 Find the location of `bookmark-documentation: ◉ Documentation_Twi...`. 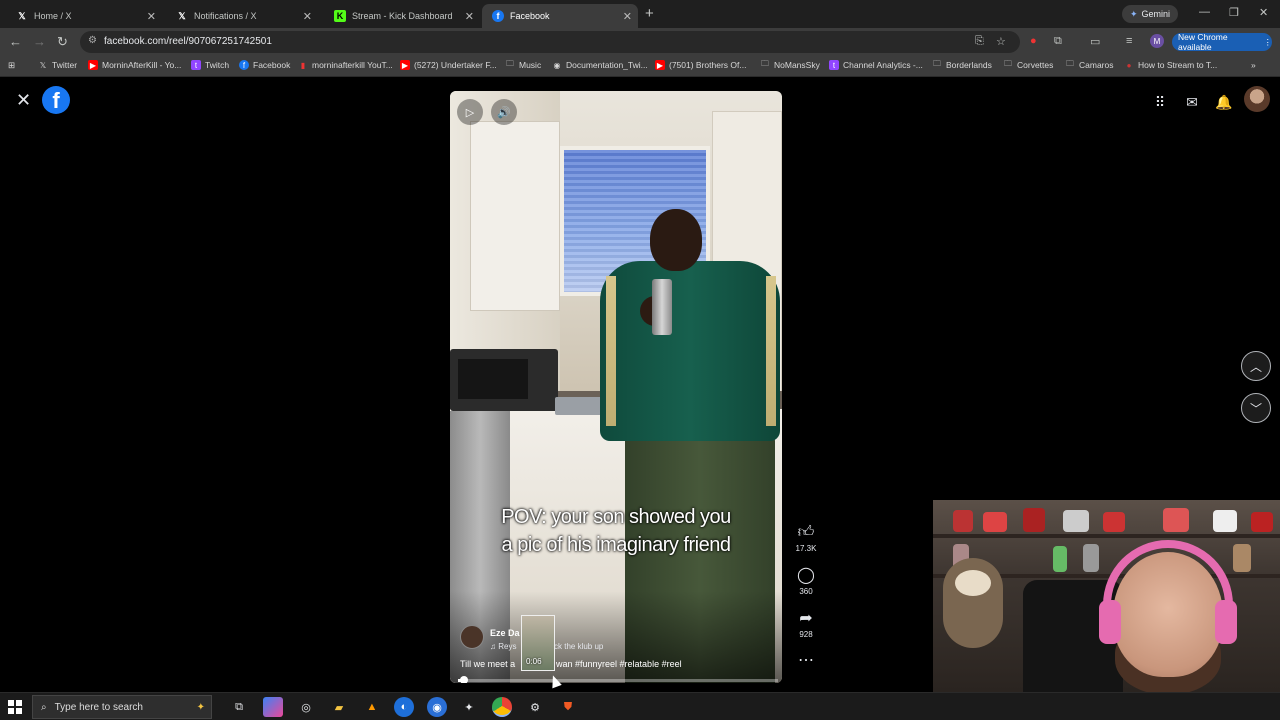

bookmark-documentation: ◉ Documentation_Twi... is located at coordinates (600, 65).